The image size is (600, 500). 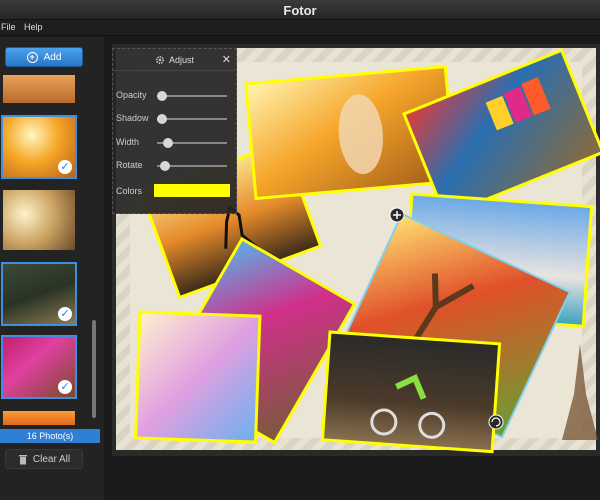 I want to click on photo-thumbnail-5: ✓, so click(x=39, y=367).